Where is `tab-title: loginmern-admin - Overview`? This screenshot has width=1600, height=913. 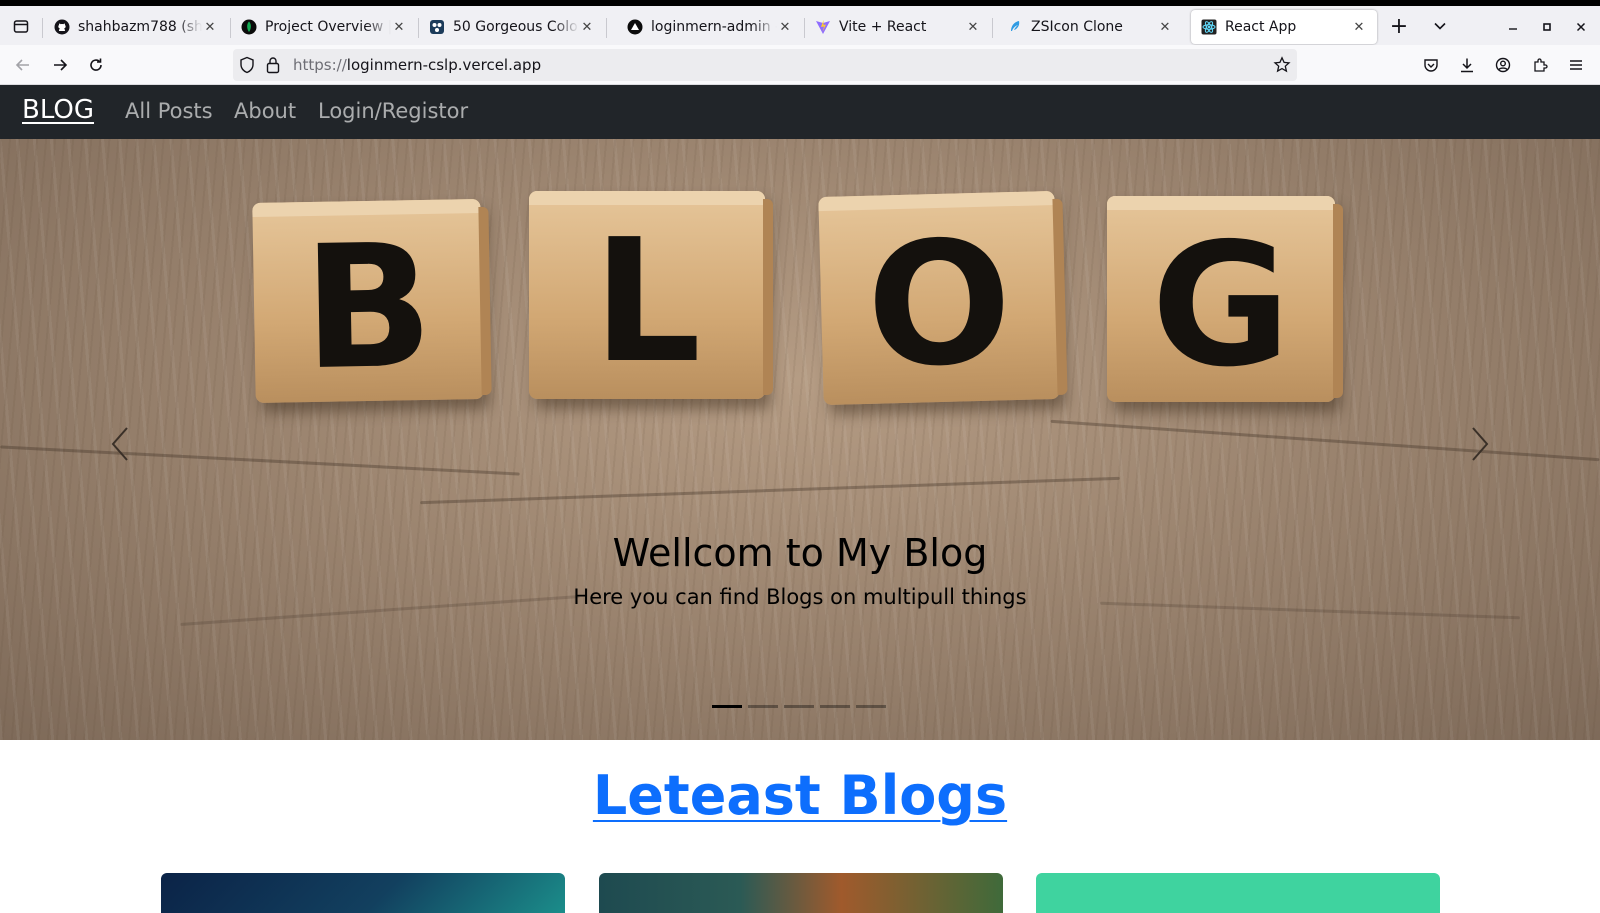 tab-title: loginmern-admin - Overview is located at coordinates (714, 27).